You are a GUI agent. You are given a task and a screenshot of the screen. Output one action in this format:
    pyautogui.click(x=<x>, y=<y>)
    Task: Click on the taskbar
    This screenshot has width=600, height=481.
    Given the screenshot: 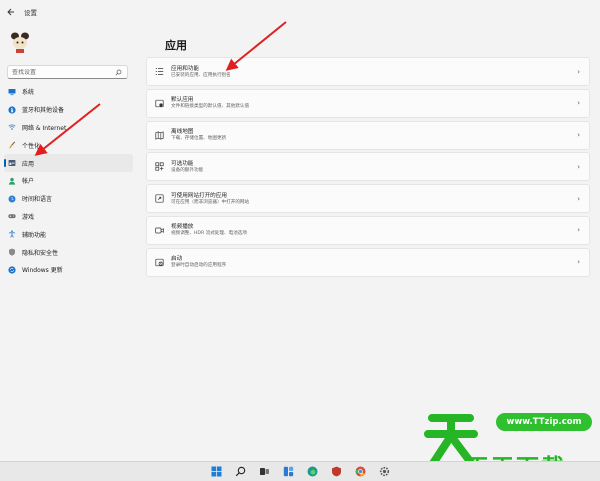 What is the action you would take?
    pyautogui.click(x=300, y=471)
    